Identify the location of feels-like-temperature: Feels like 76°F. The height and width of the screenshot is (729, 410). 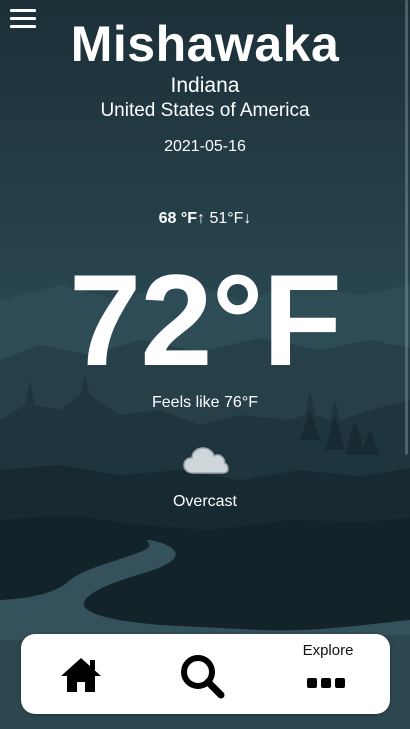
(205, 402).